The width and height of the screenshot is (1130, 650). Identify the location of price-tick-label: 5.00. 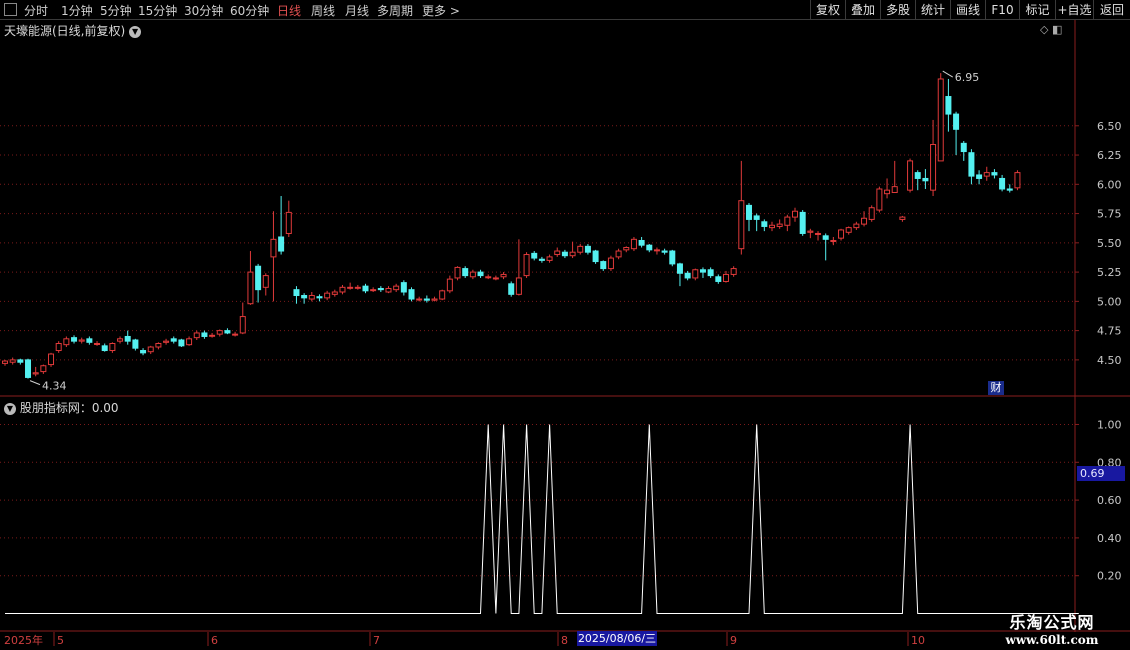
(1109, 301).